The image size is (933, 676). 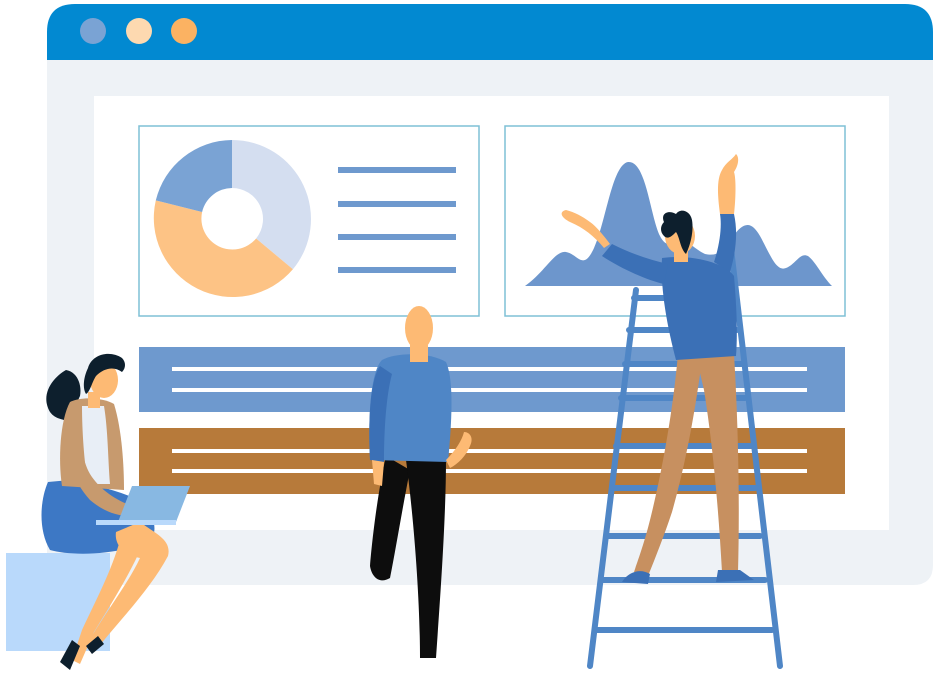 I want to click on donut-card, so click(x=309, y=221).